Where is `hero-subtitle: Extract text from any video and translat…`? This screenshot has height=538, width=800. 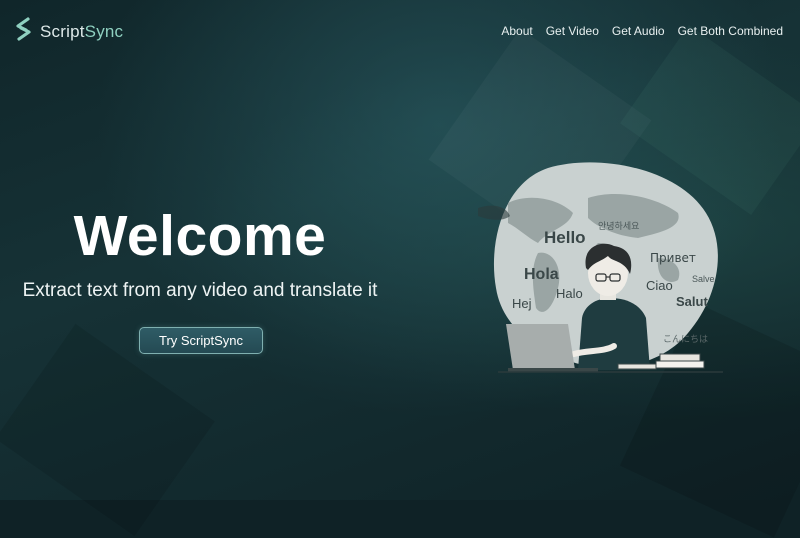 hero-subtitle: Extract text from any video and translat… is located at coordinates (200, 290).